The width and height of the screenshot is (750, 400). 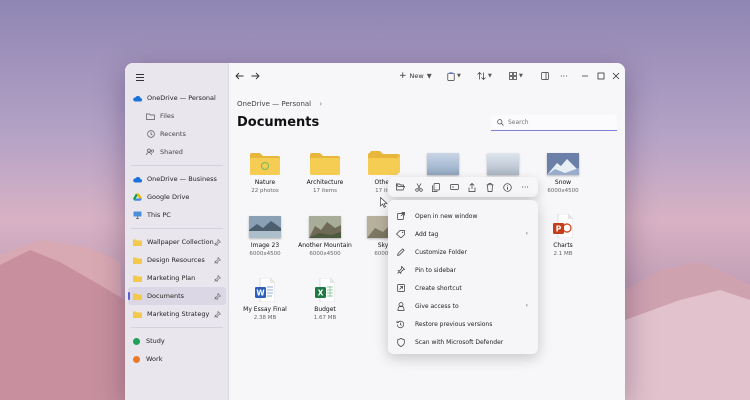 I want to click on sidebar-item-files: Files, so click(x=177, y=116).